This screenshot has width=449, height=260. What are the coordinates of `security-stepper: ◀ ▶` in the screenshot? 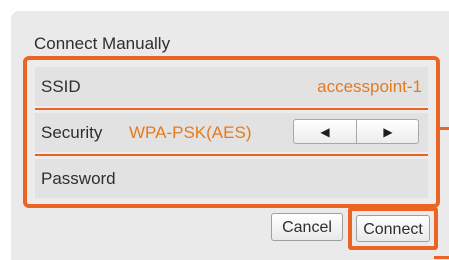 It's located at (356, 131).